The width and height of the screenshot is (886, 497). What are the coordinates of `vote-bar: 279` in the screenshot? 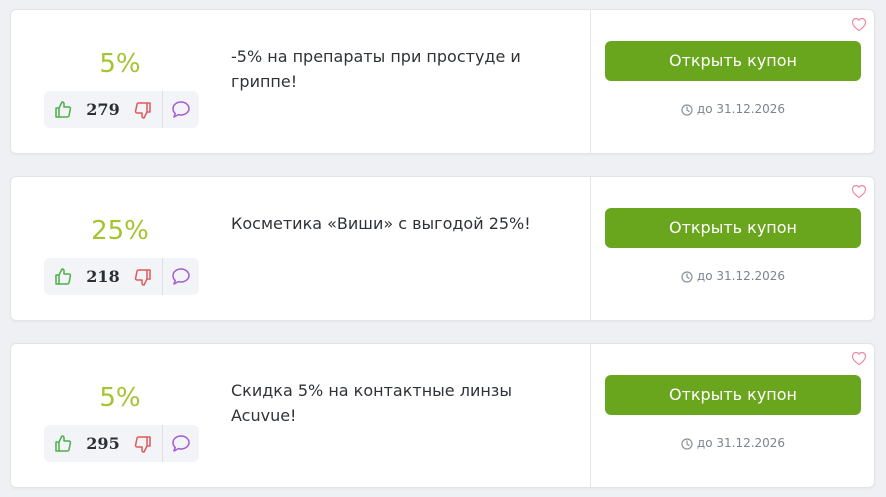 It's located at (121, 109).